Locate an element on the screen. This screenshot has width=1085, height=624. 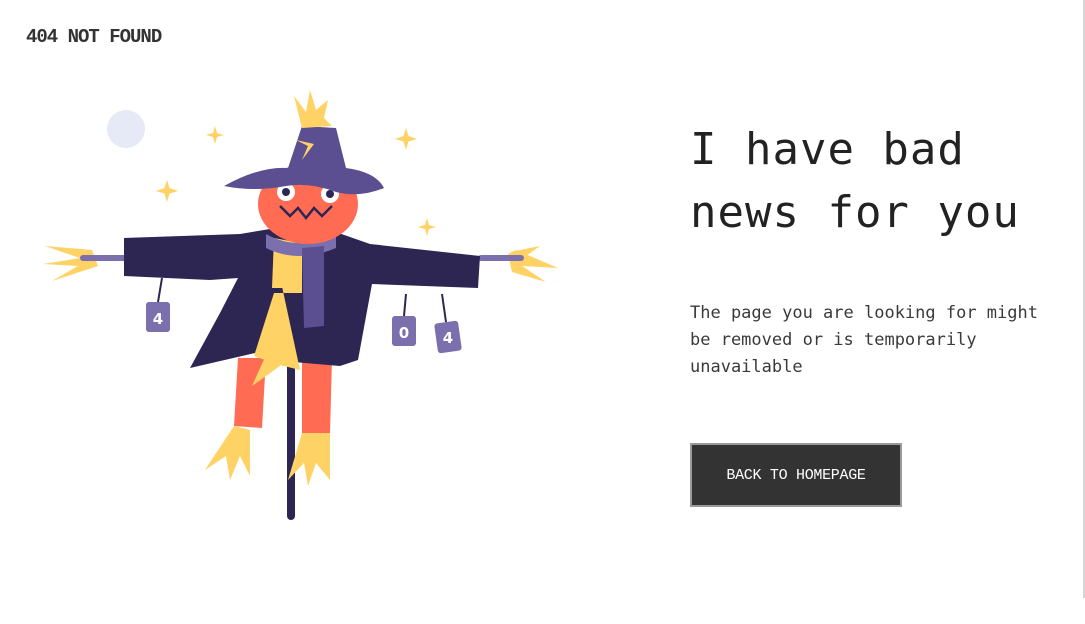
moon-icon is located at coordinates (126, 129).